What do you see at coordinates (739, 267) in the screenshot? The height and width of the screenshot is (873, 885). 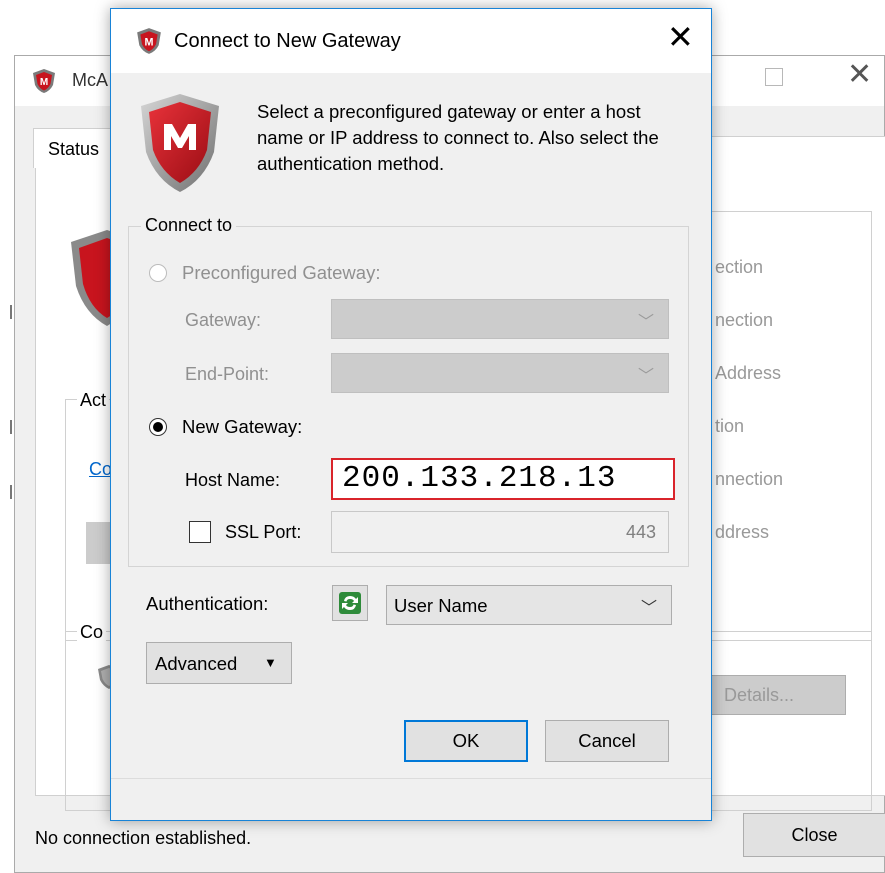 I see `info-label: ection` at bounding box center [739, 267].